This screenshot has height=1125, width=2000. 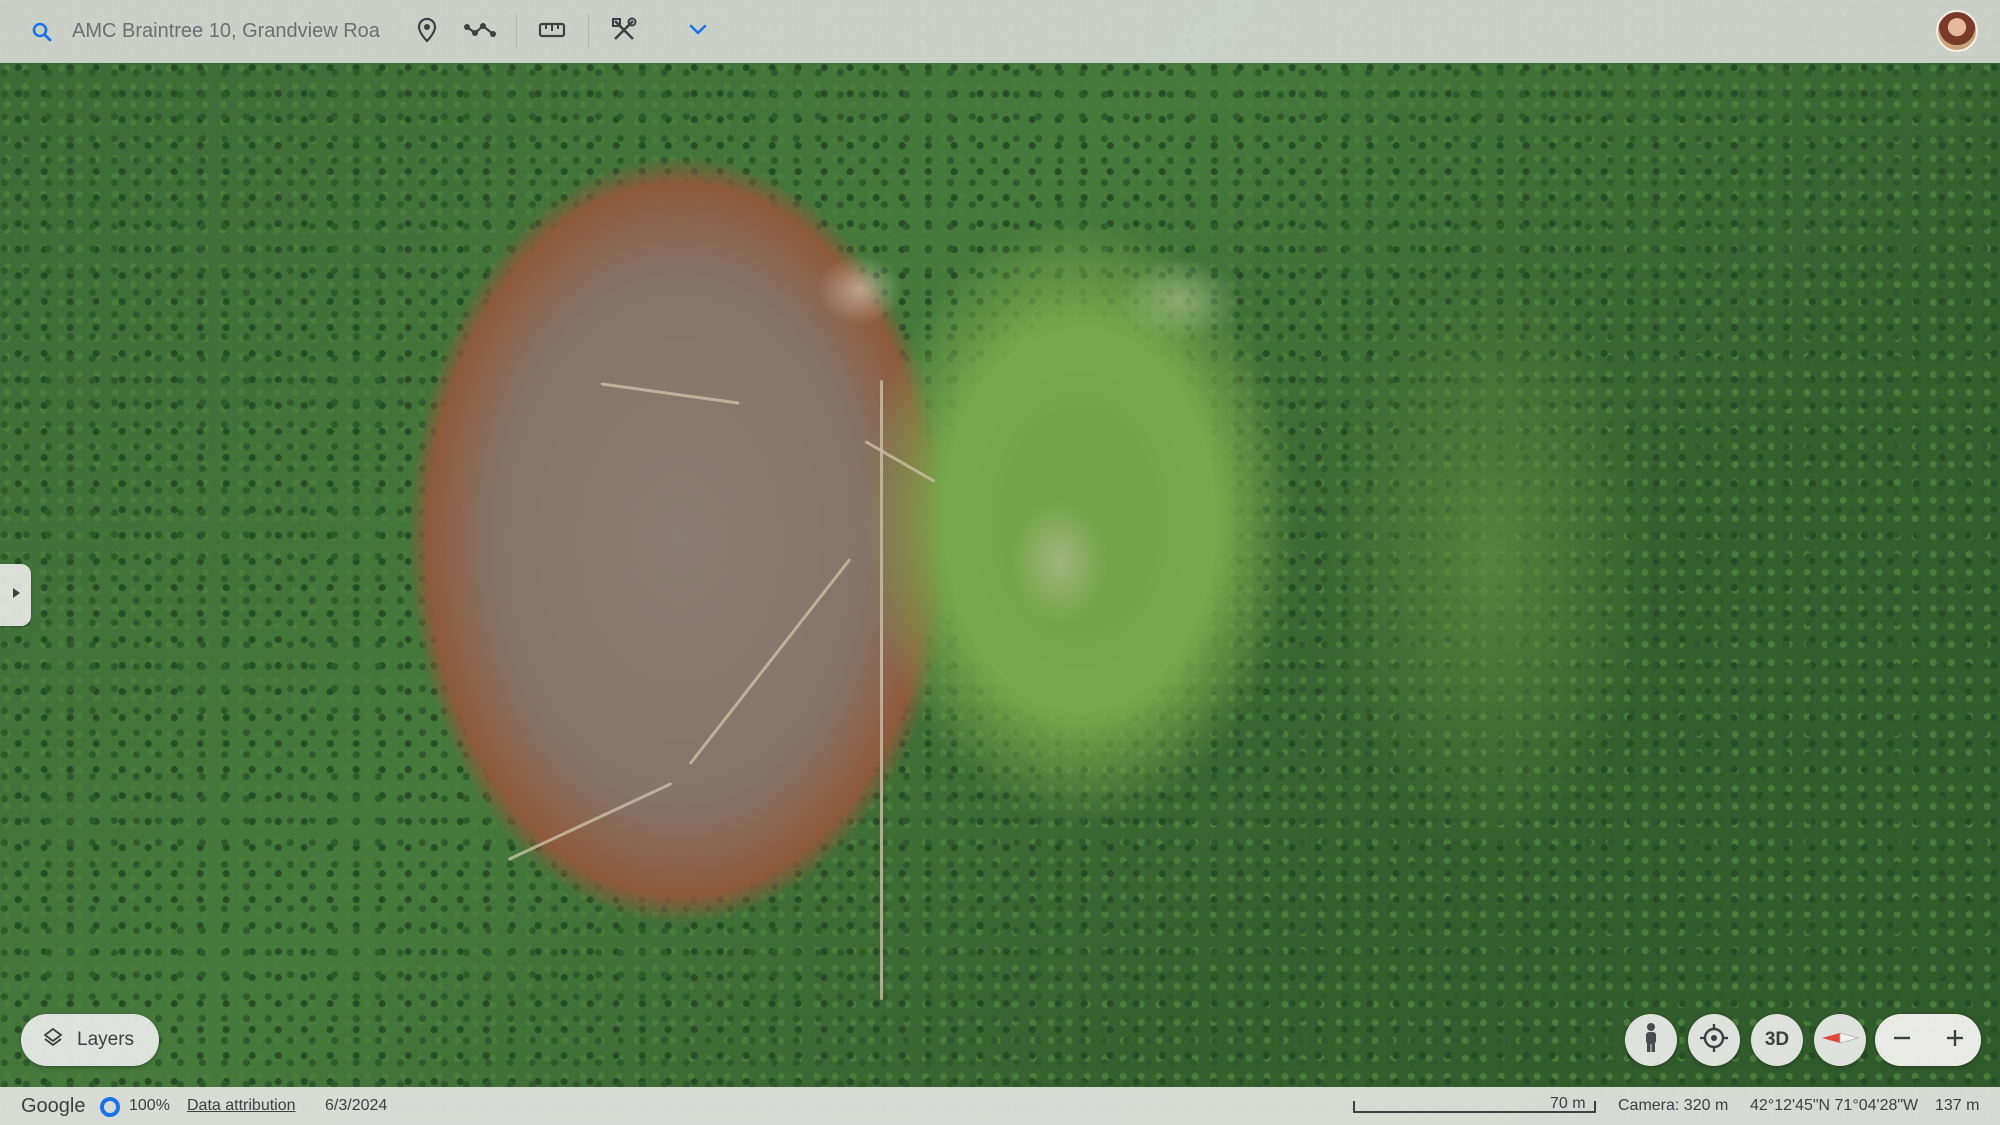 What do you see at coordinates (149, 1105) in the screenshot?
I see `loading-progress: 100%` at bounding box center [149, 1105].